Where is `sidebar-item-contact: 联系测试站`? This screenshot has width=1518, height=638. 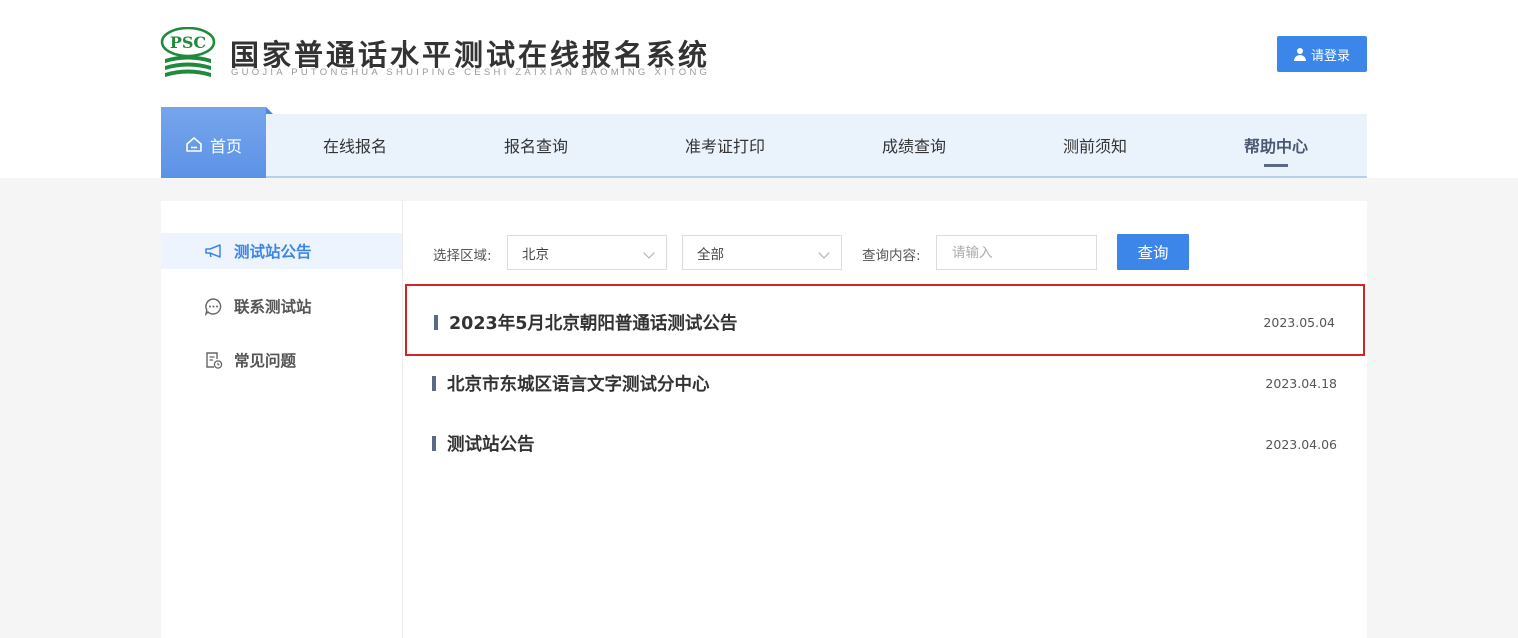 sidebar-item-contact: 联系测试站 is located at coordinates (281, 306).